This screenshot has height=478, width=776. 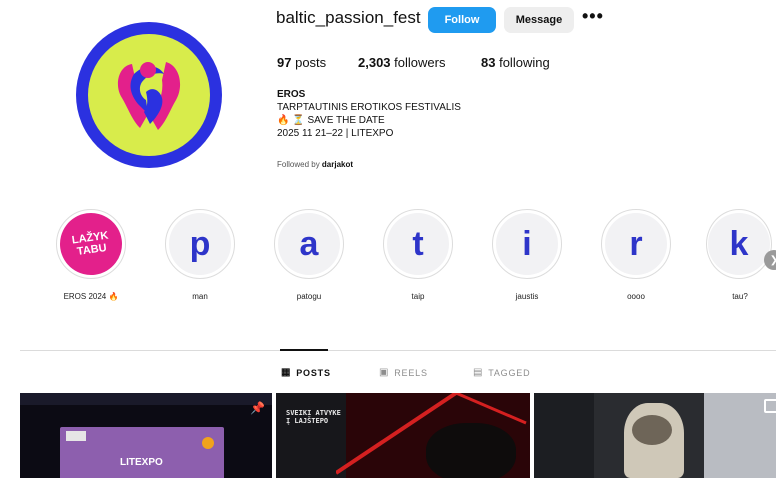 I want to click on tabs-divider, so click(x=398, y=350).